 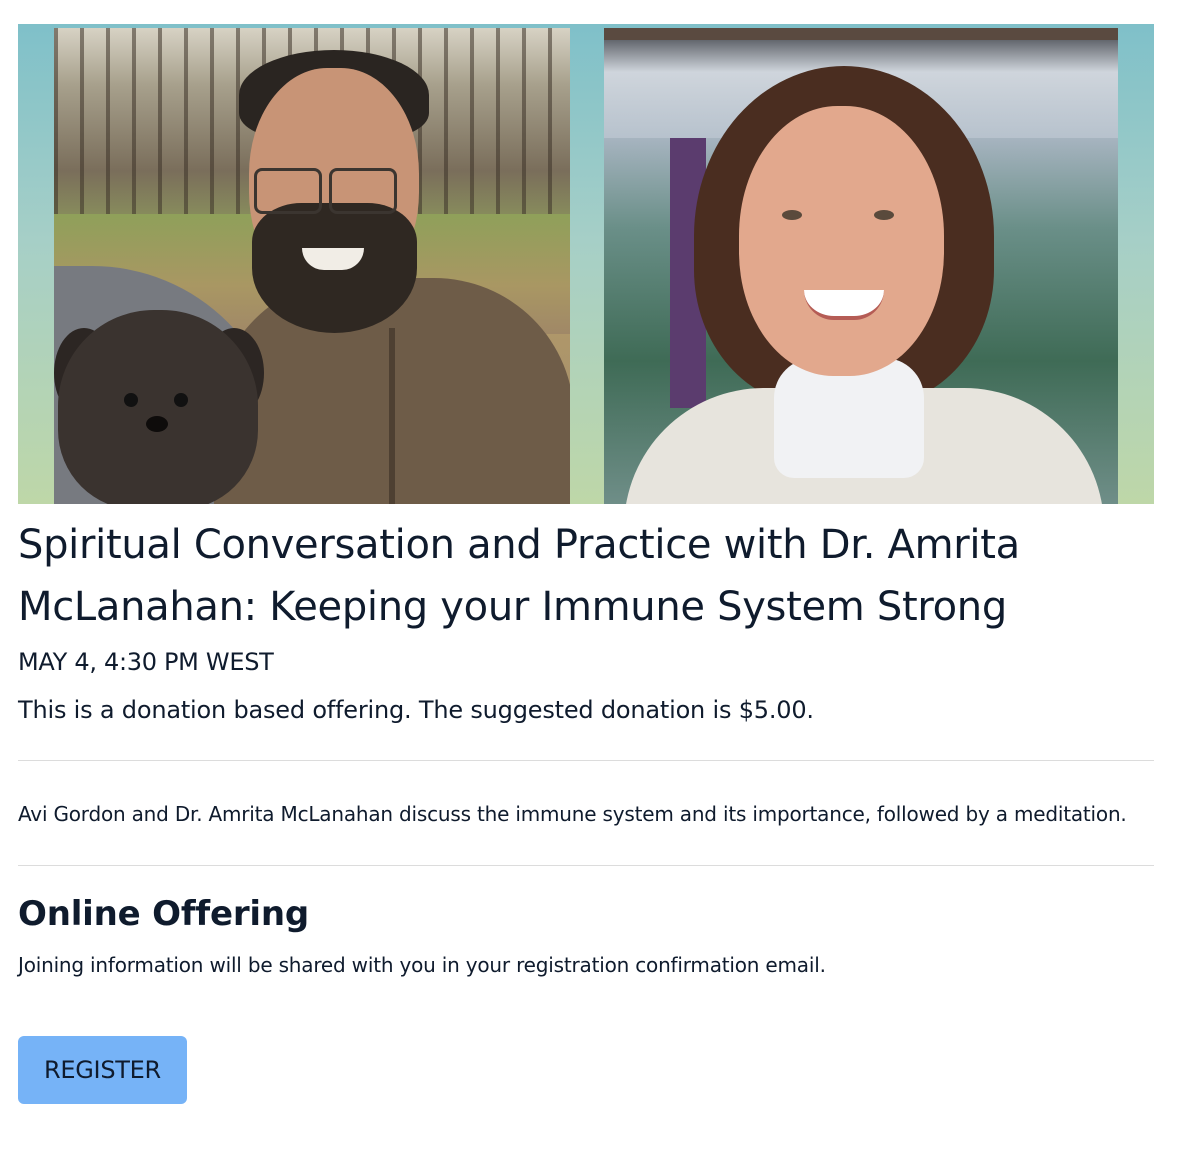 What do you see at coordinates (164, 914) in the screenshot?
I see `online-offering-heading: Online Offering` at bounding box center [164, 914].